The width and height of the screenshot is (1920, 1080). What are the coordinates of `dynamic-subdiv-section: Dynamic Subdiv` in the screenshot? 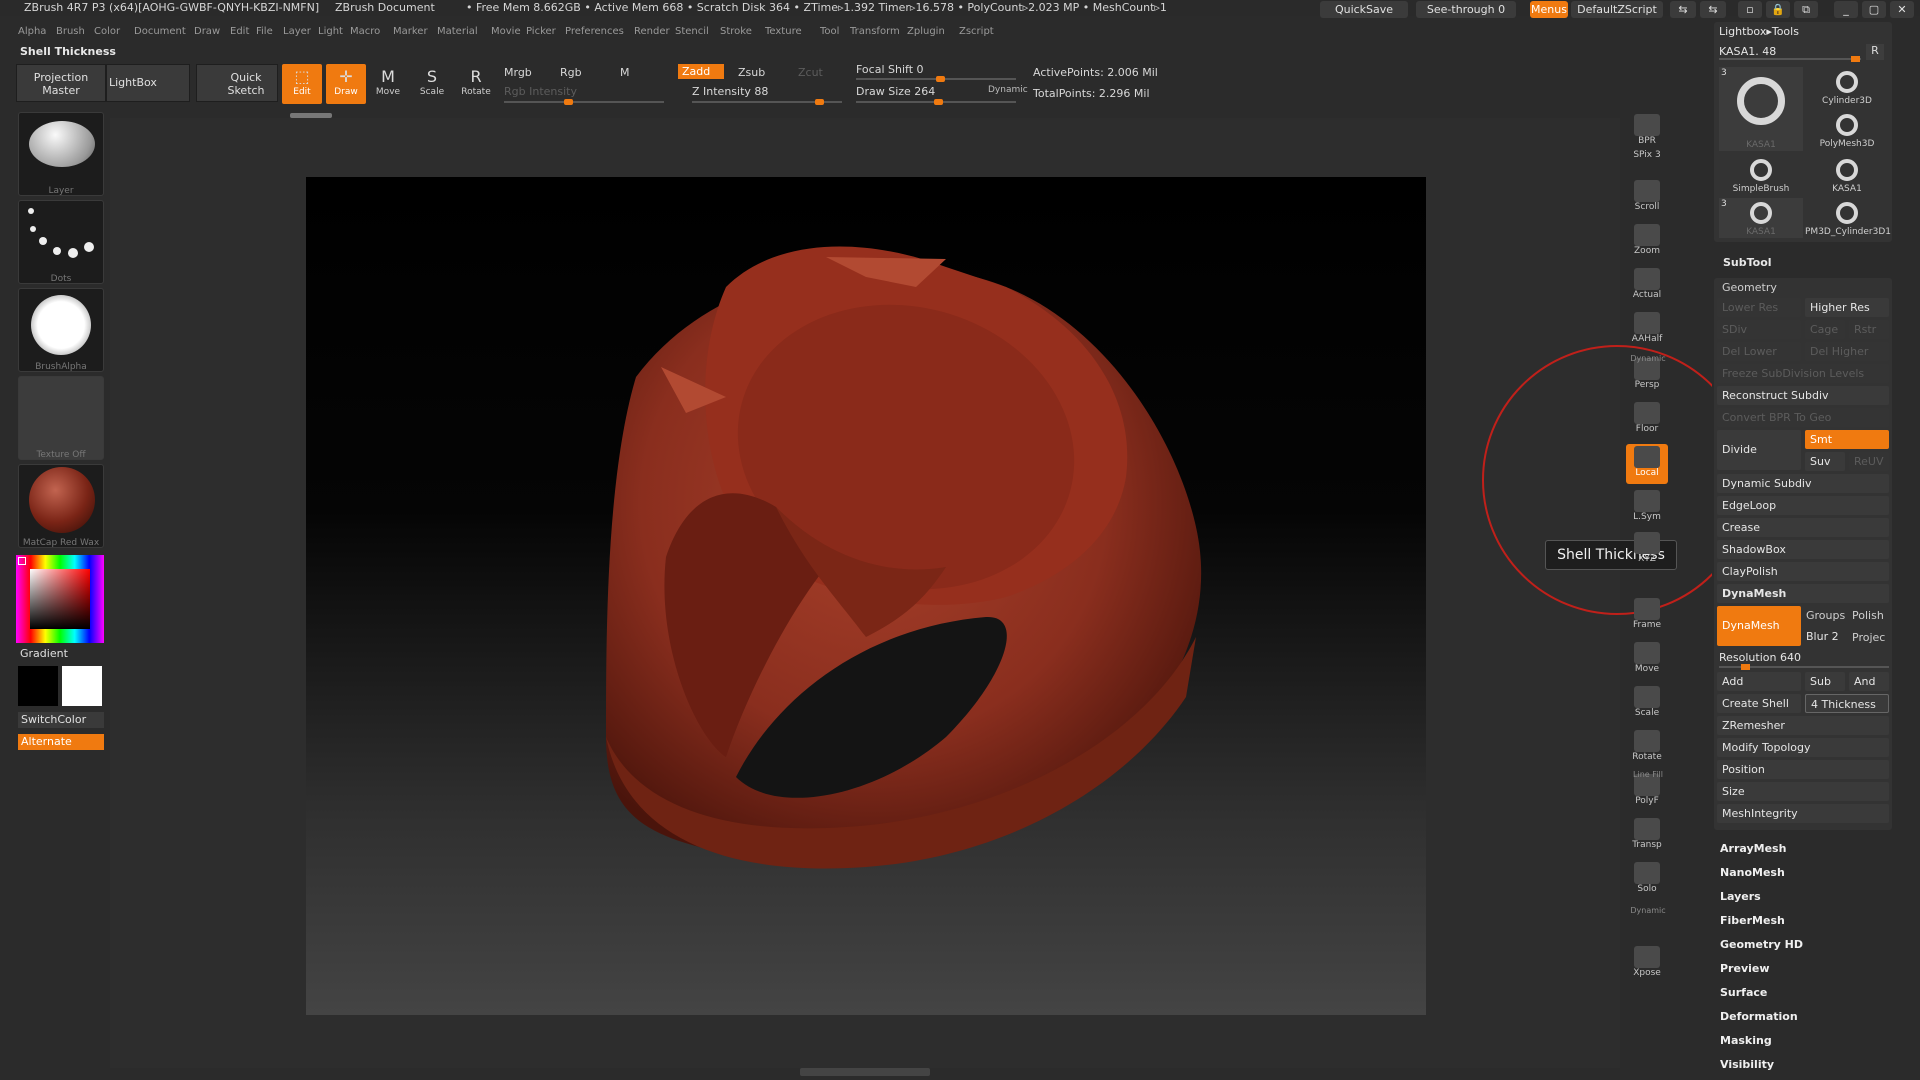 It's located at (1803, 483).